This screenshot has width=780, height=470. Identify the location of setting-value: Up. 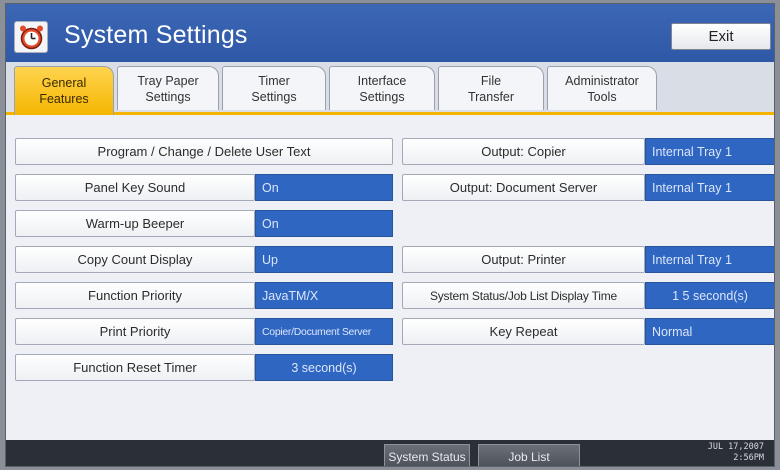
(324, 259).